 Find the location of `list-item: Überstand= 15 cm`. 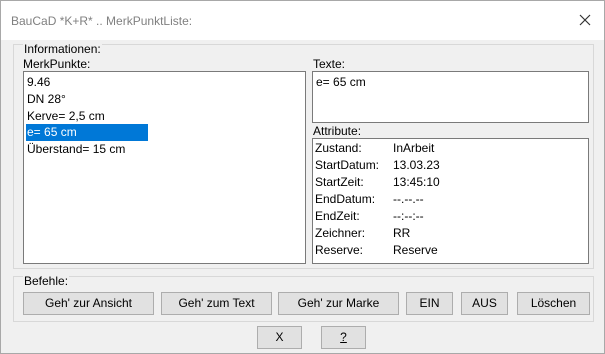

list-item: Überstand= 15 cm is located at coordinates (75, 149).